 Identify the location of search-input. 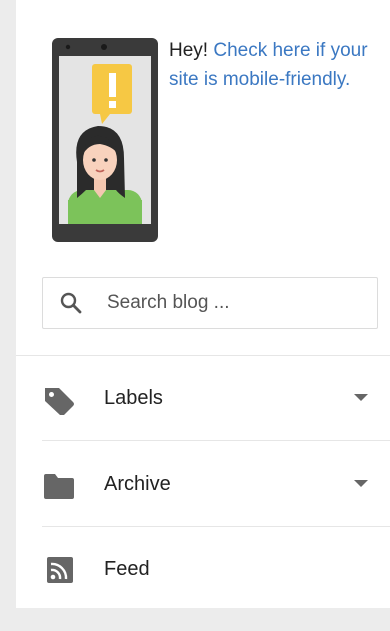
(237, 303).